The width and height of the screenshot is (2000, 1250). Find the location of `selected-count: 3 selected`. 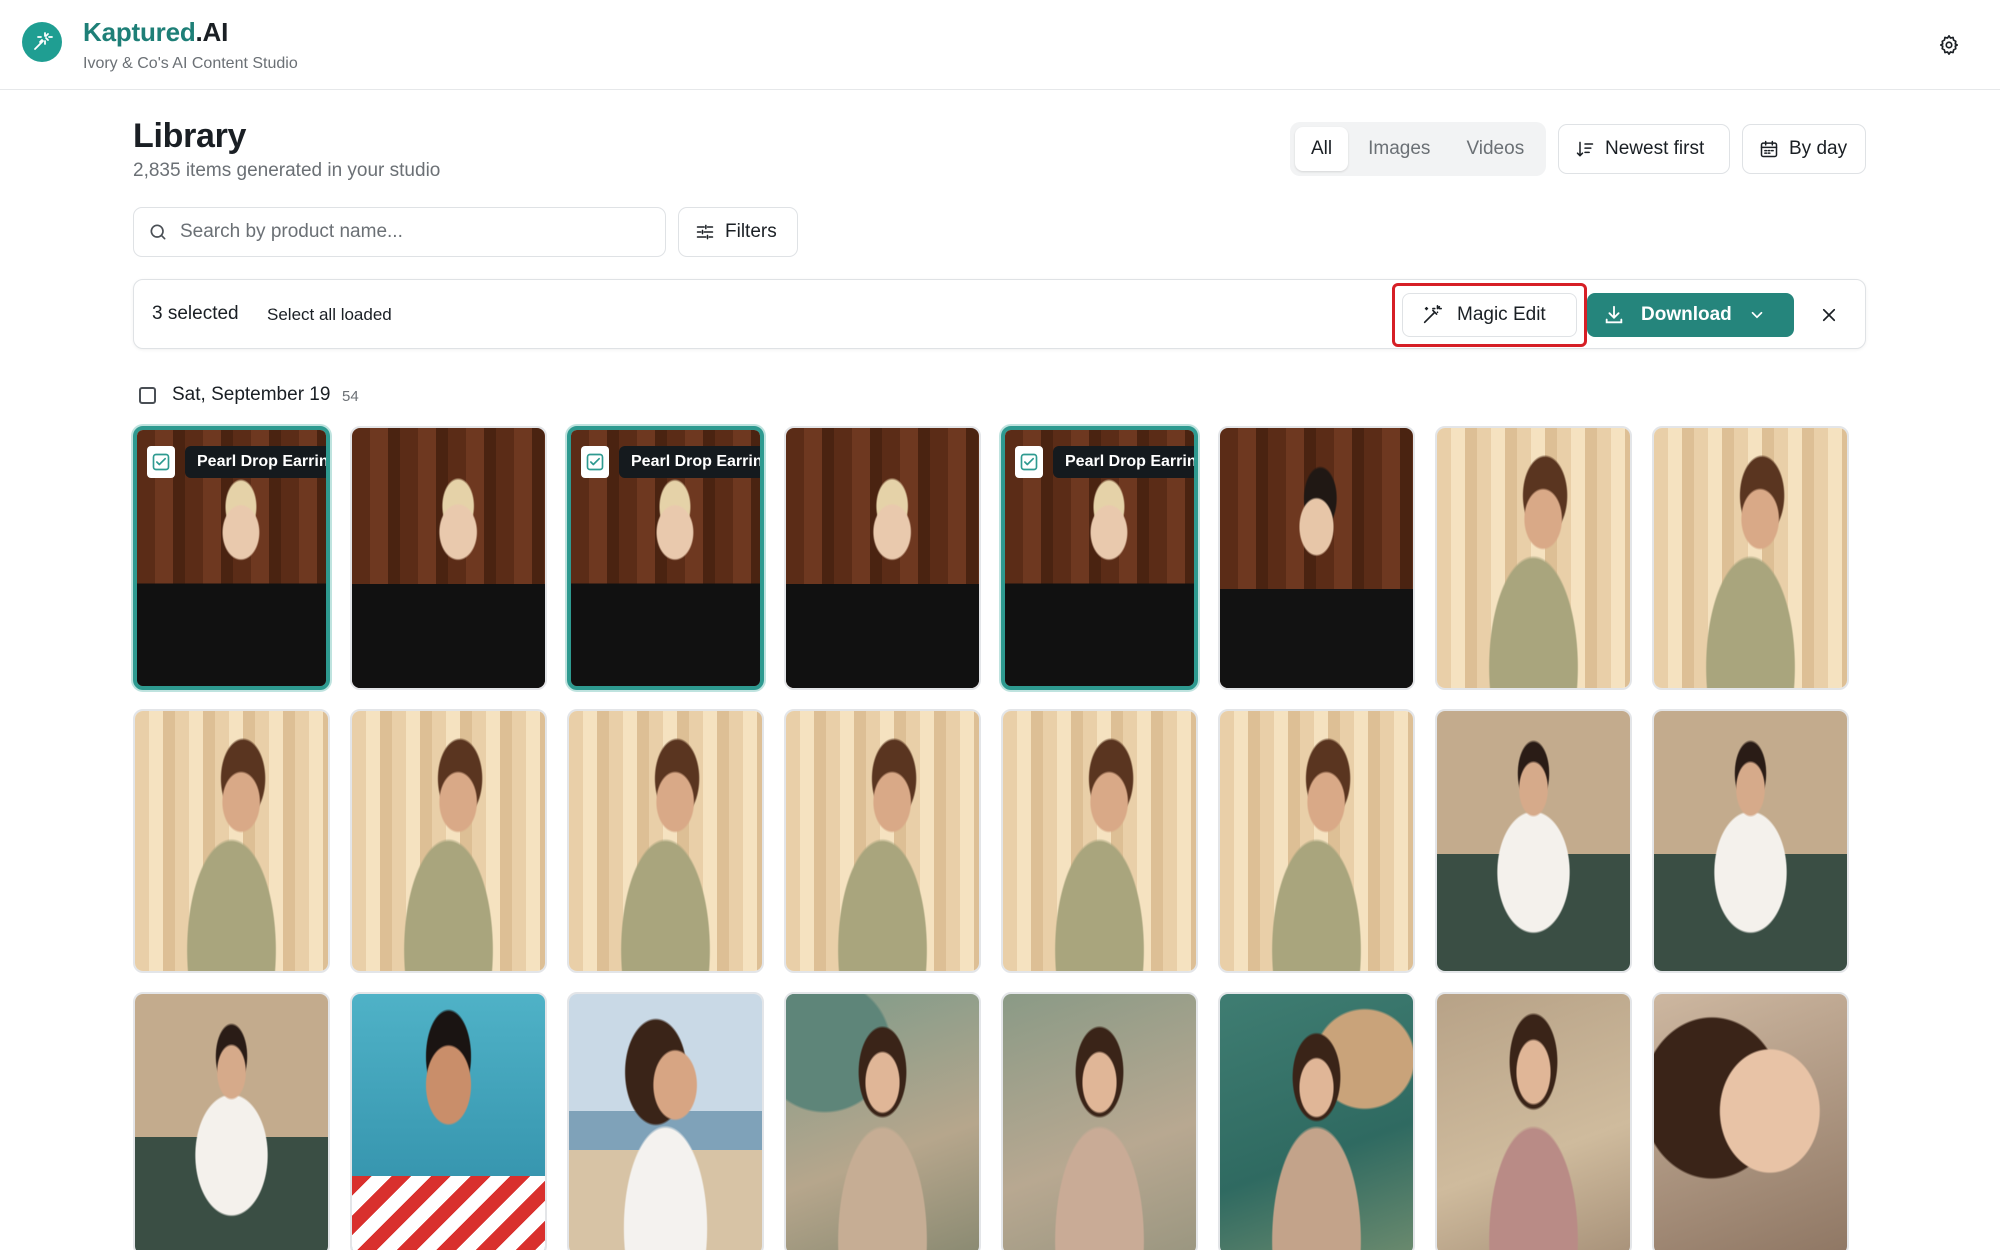

selected-count: 3 selected is located at coordinates (195, 313).